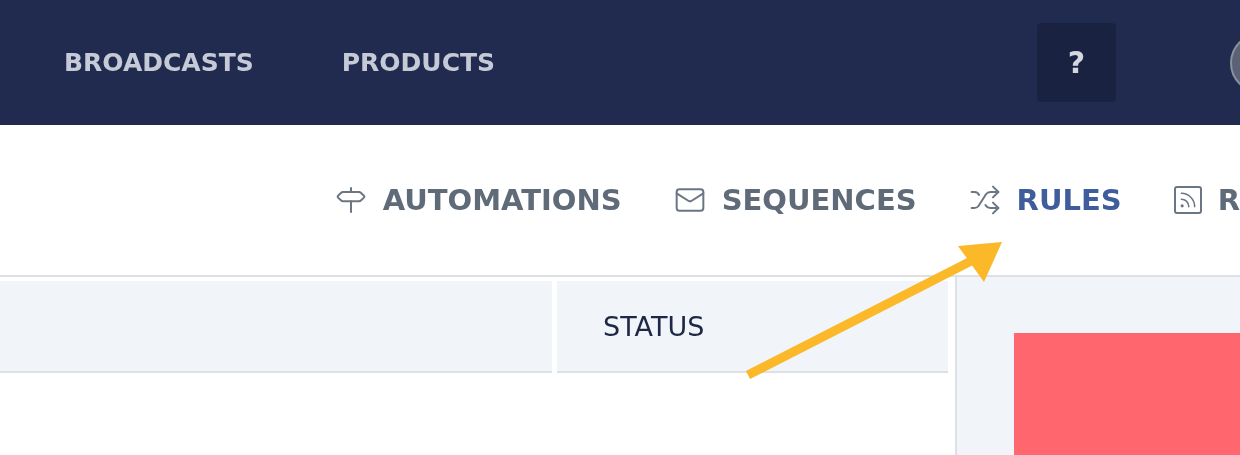 This screenshot has height=455, width=1240. Describe the element at coordinates (1045, 200) in the screenshot. I see `nav-tab: RULES` at that location.